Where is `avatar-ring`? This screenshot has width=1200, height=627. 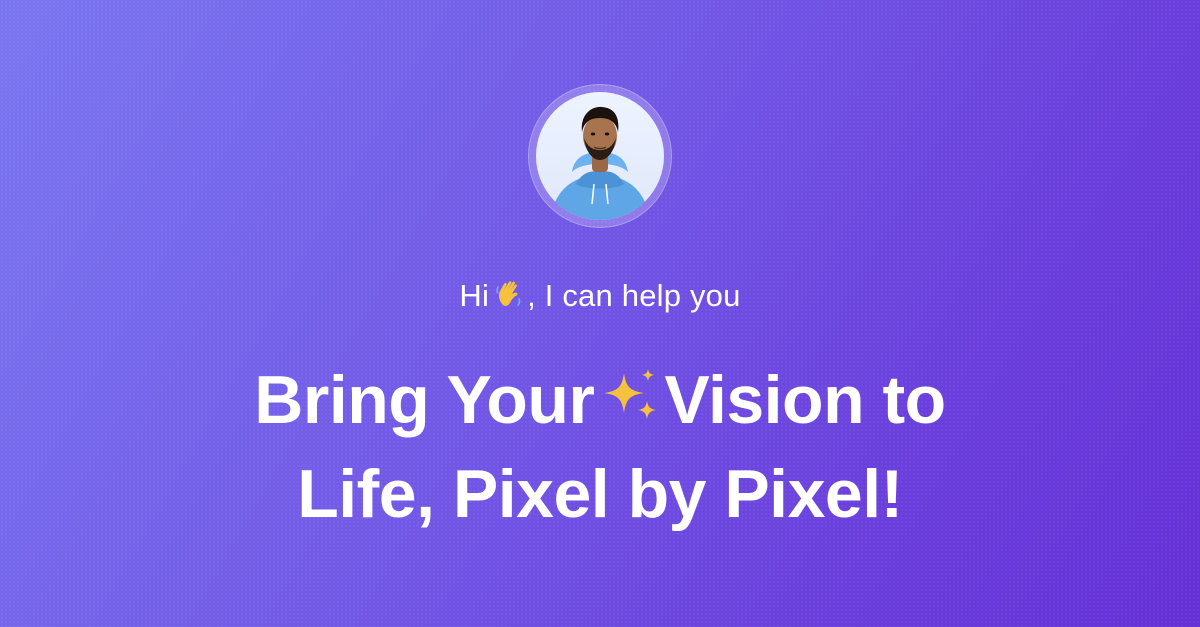
avatar-ring is located at coordinates (600, 156).